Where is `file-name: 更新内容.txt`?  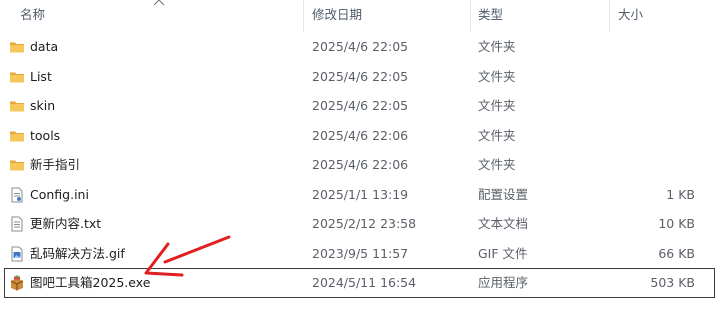 file-name: 更新内容.txt is located at coordinates (66, 223).